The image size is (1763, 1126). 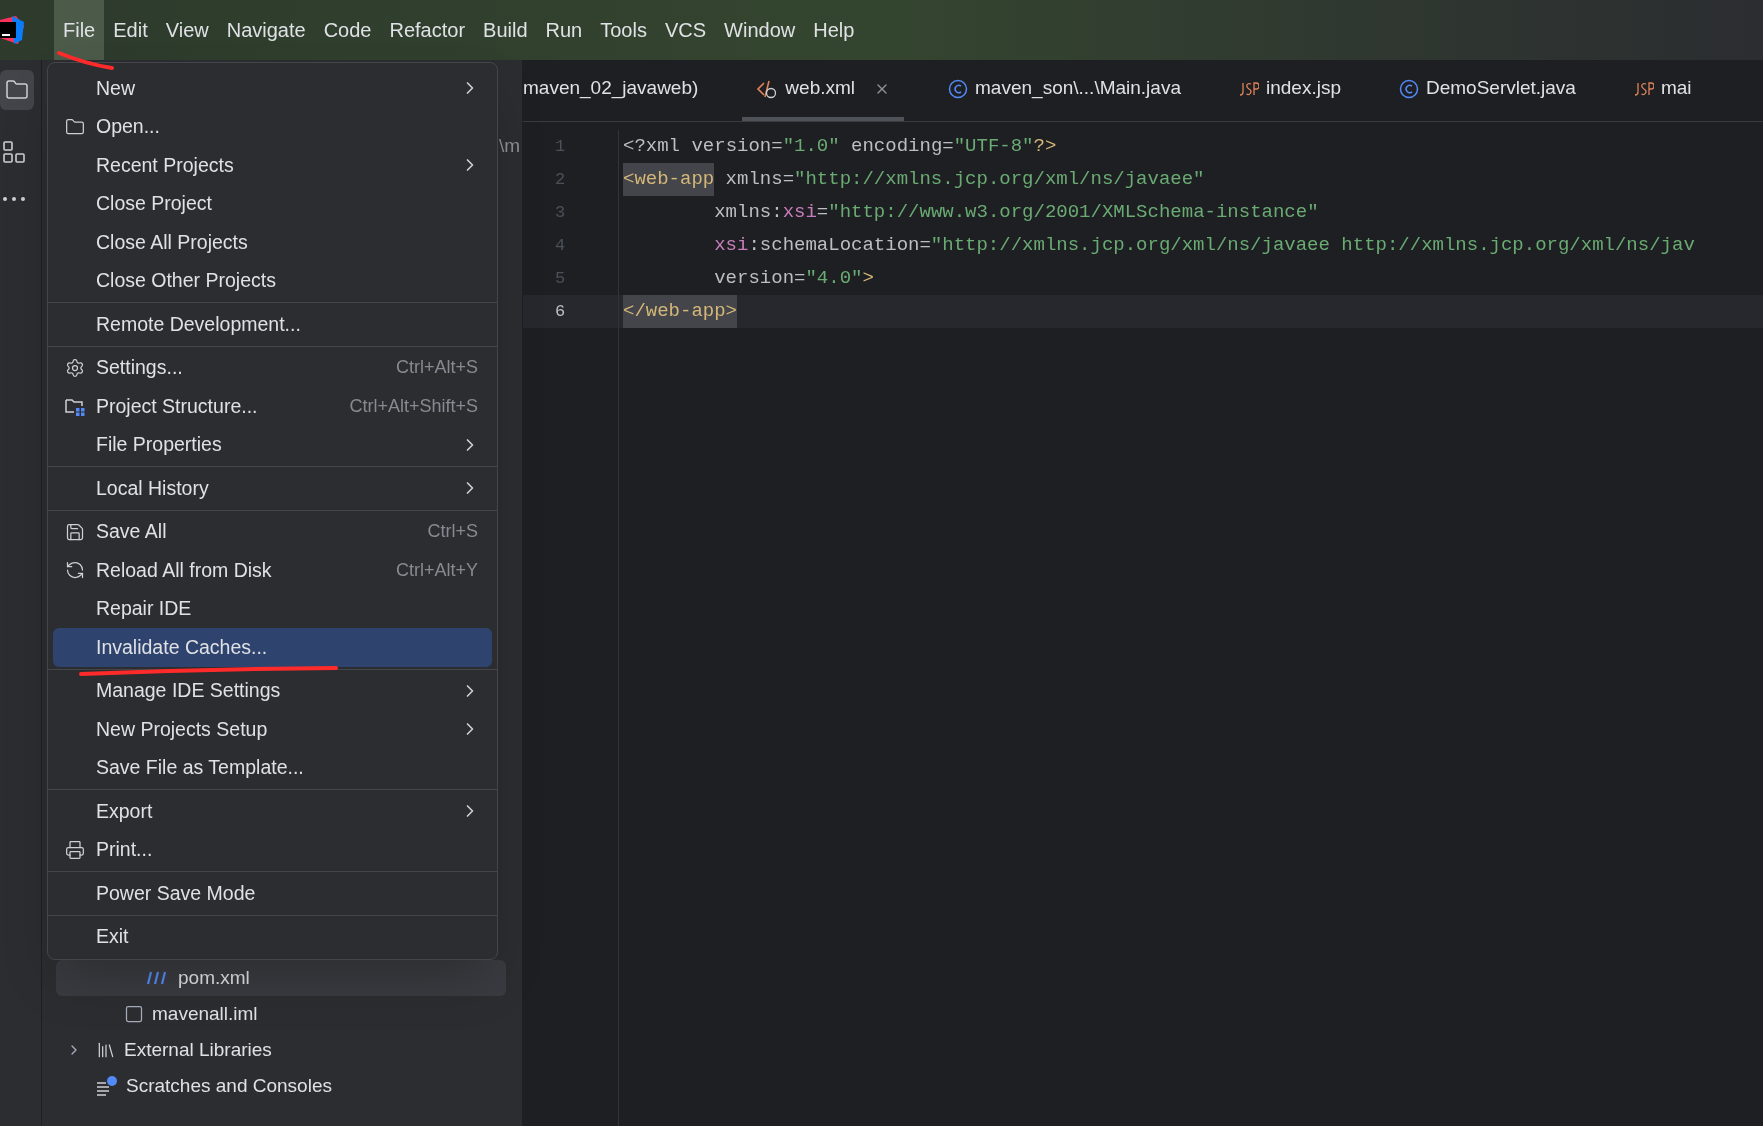 What do you see at coordinates (437, 368) in the screenshot?
I see `shortcut-text: Ctrl+Alt+S` at bounding box center [437, 368].